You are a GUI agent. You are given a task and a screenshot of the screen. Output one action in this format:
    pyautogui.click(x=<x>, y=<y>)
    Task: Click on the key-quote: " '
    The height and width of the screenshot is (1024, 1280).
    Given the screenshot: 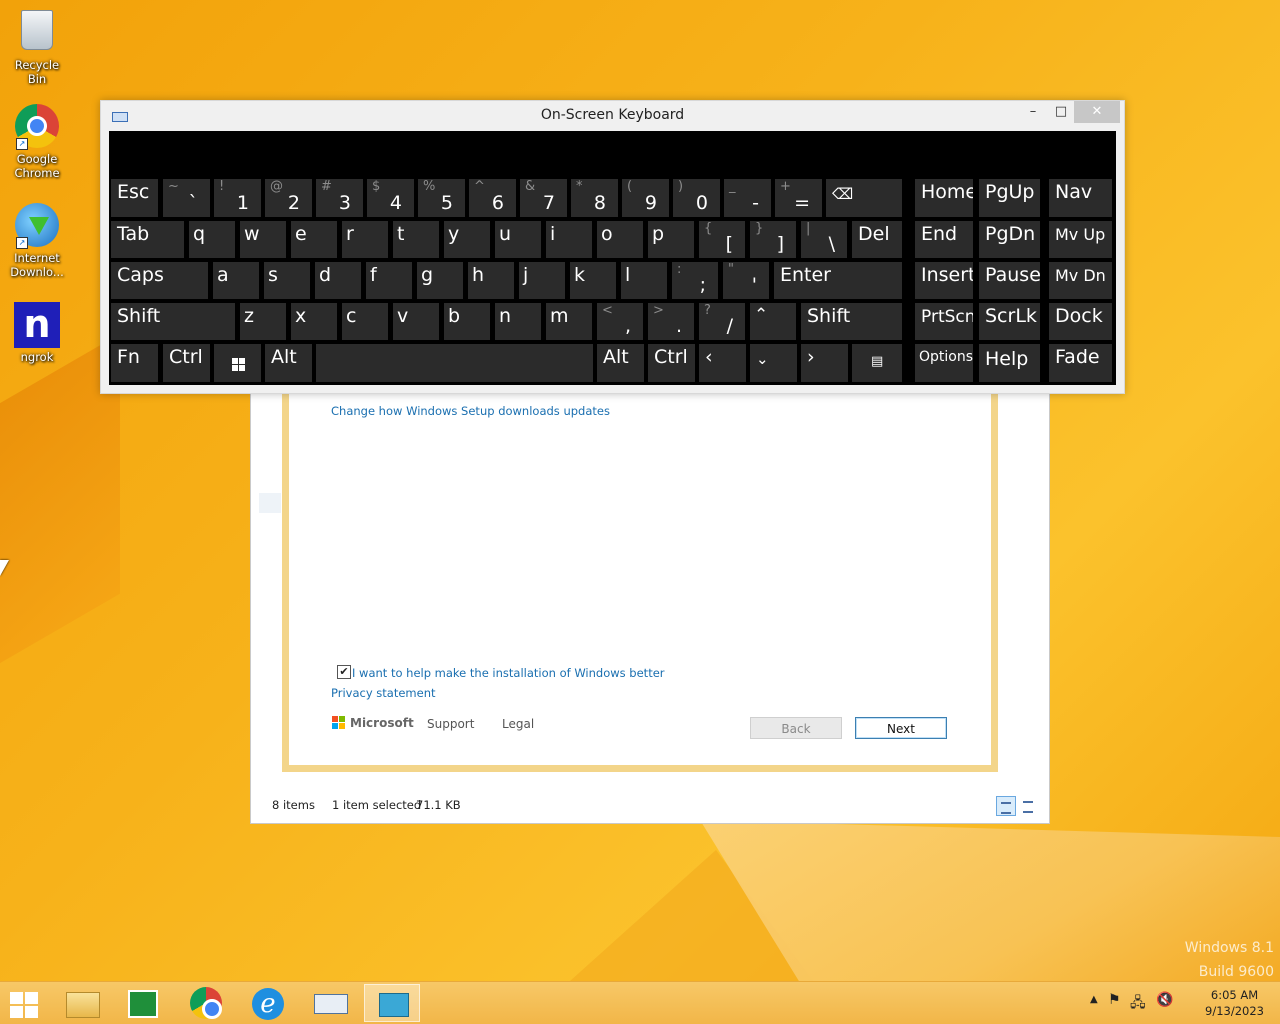 What is the action you would take?
    pyautogui.click(x=746, y=280)
    